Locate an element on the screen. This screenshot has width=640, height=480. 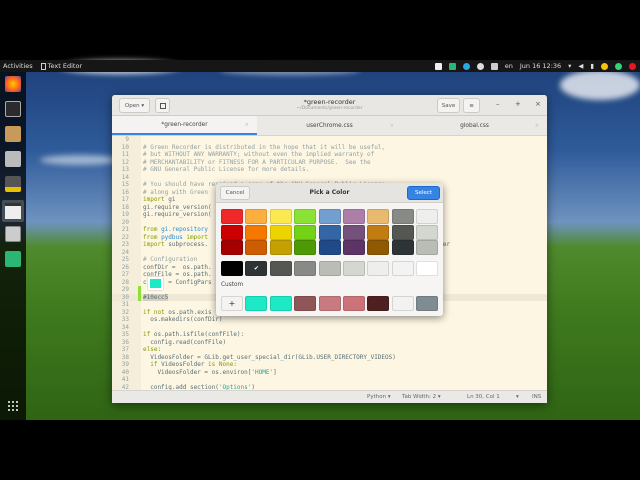
clock: Jun 16 12:36 is located at coordinates (540, 66).